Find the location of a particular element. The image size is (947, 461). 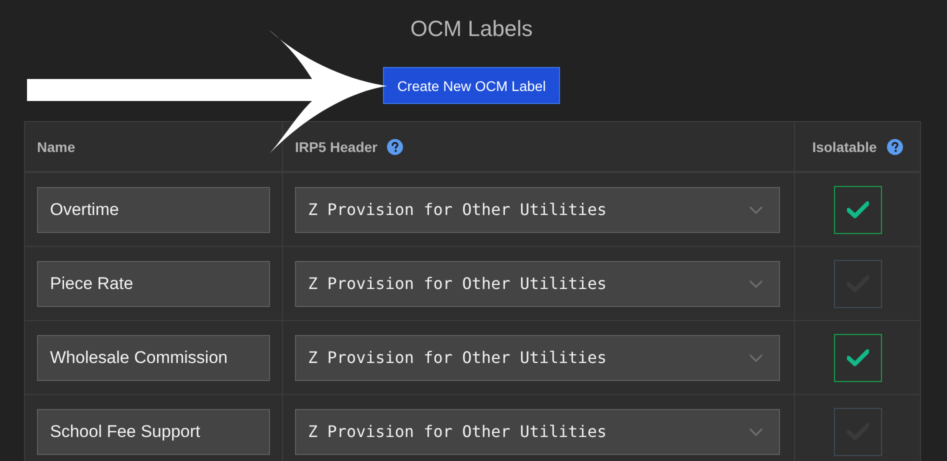

create-label-button: Create New OCM Label is located at coordinates (471, 85).